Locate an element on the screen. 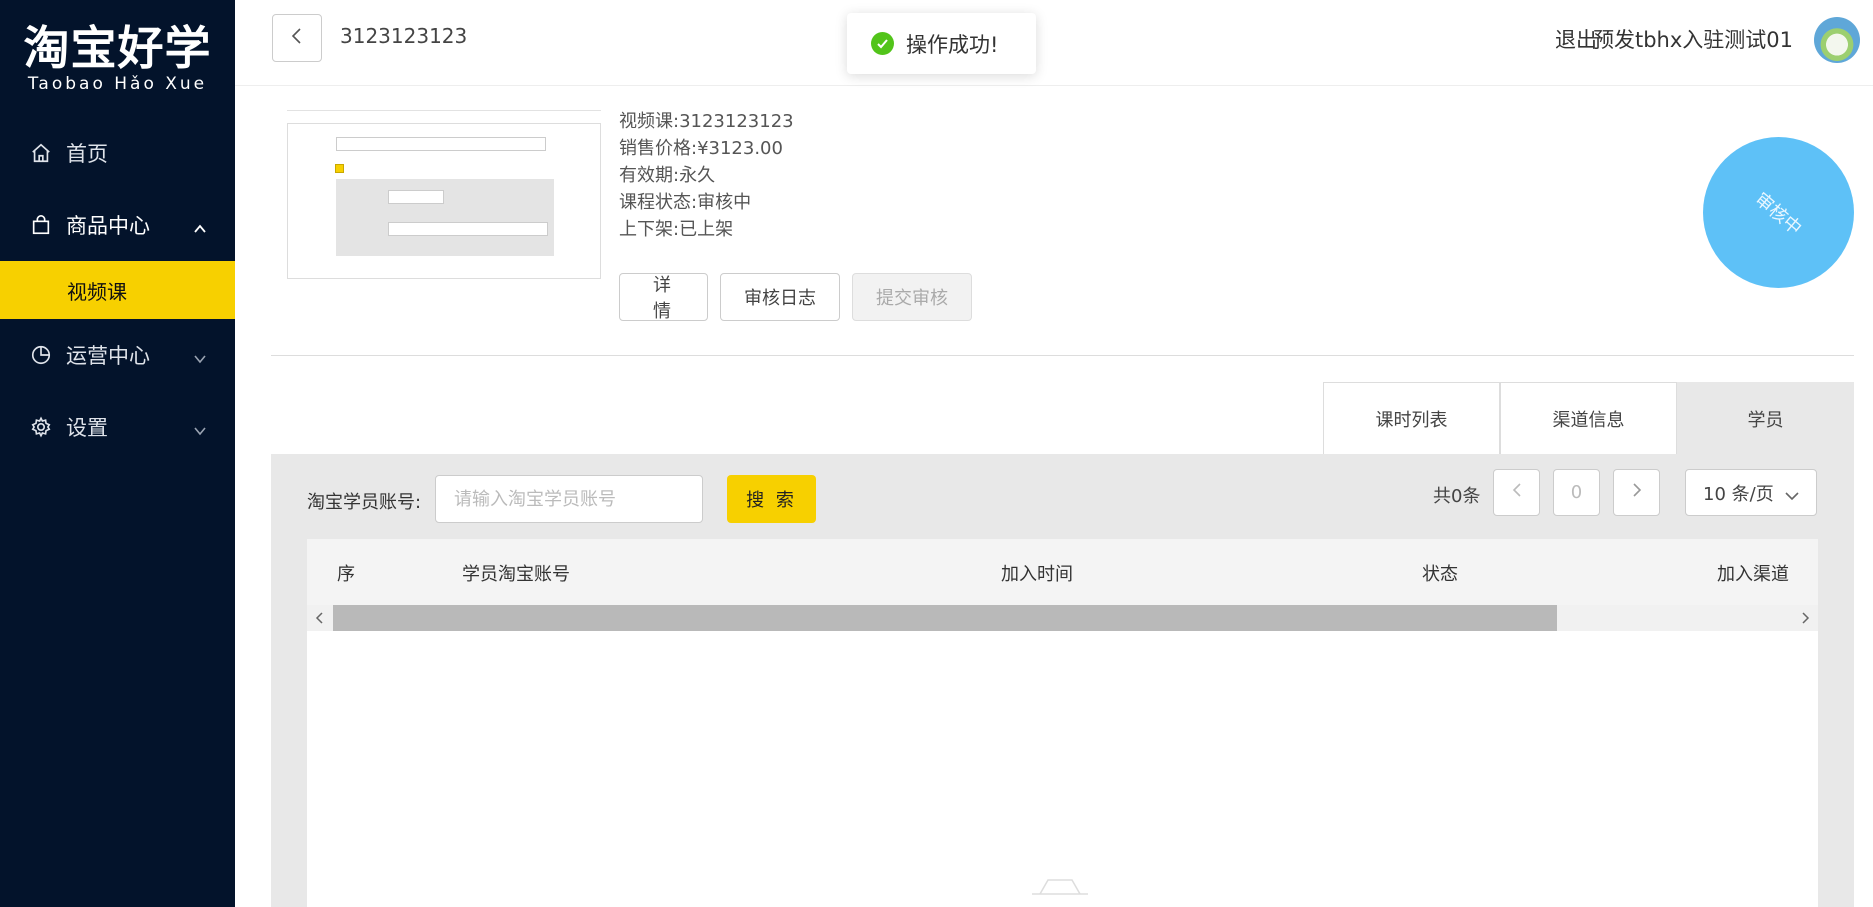 This screenshot has width=1873, height=907. next-page-button is located at coordinates (1636, 492).